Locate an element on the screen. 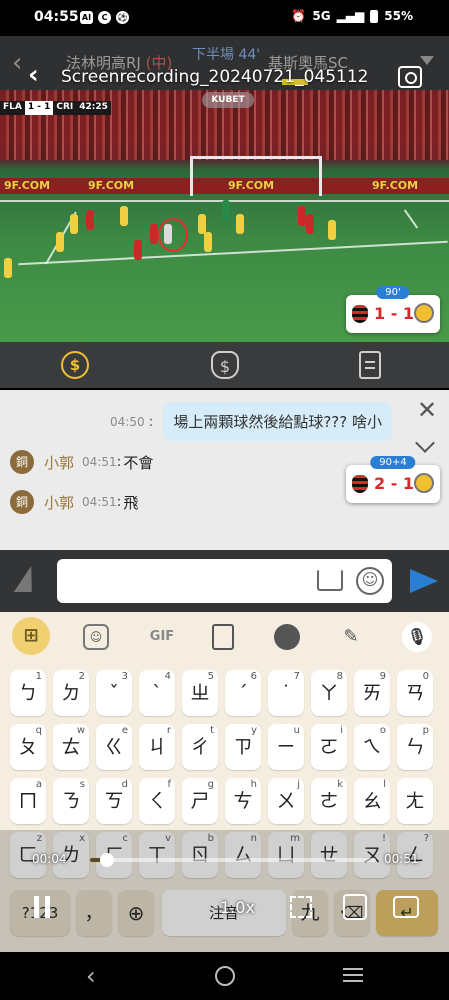 The image size is (449, 1000). key: ㄆq is located at coordinates (28, 747).